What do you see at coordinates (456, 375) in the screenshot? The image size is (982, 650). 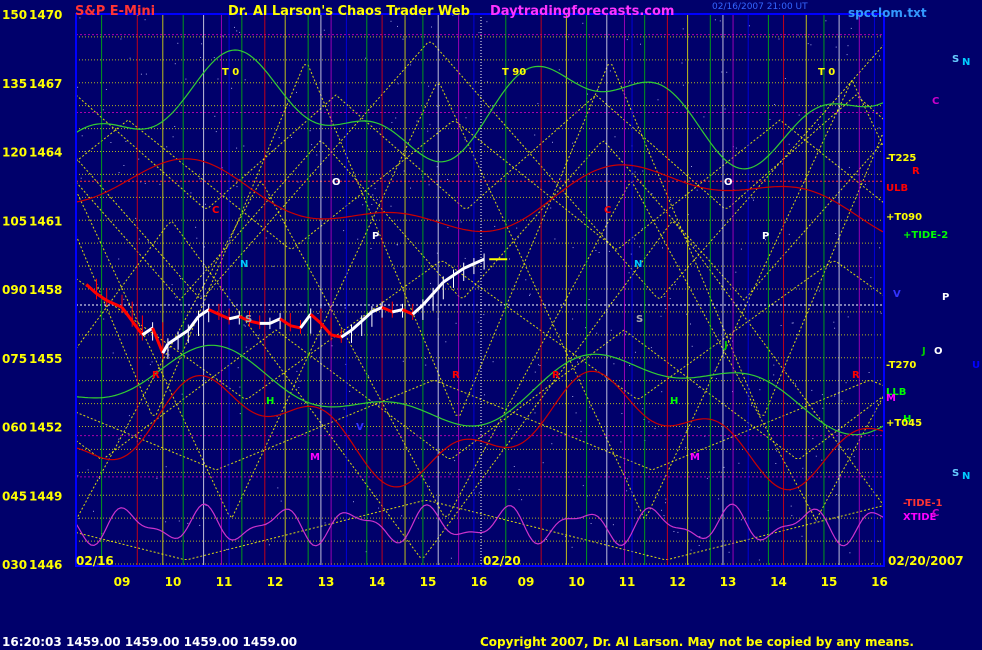 I see `chart-label: R` at bounding box center [456, 375].